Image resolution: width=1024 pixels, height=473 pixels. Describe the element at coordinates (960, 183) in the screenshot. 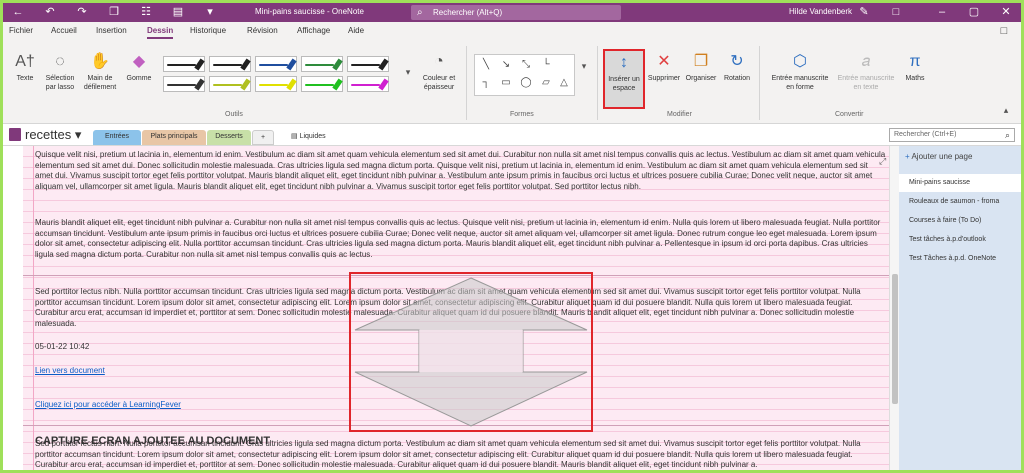

I see `page-item: Mini-pains saucisse` at that location.